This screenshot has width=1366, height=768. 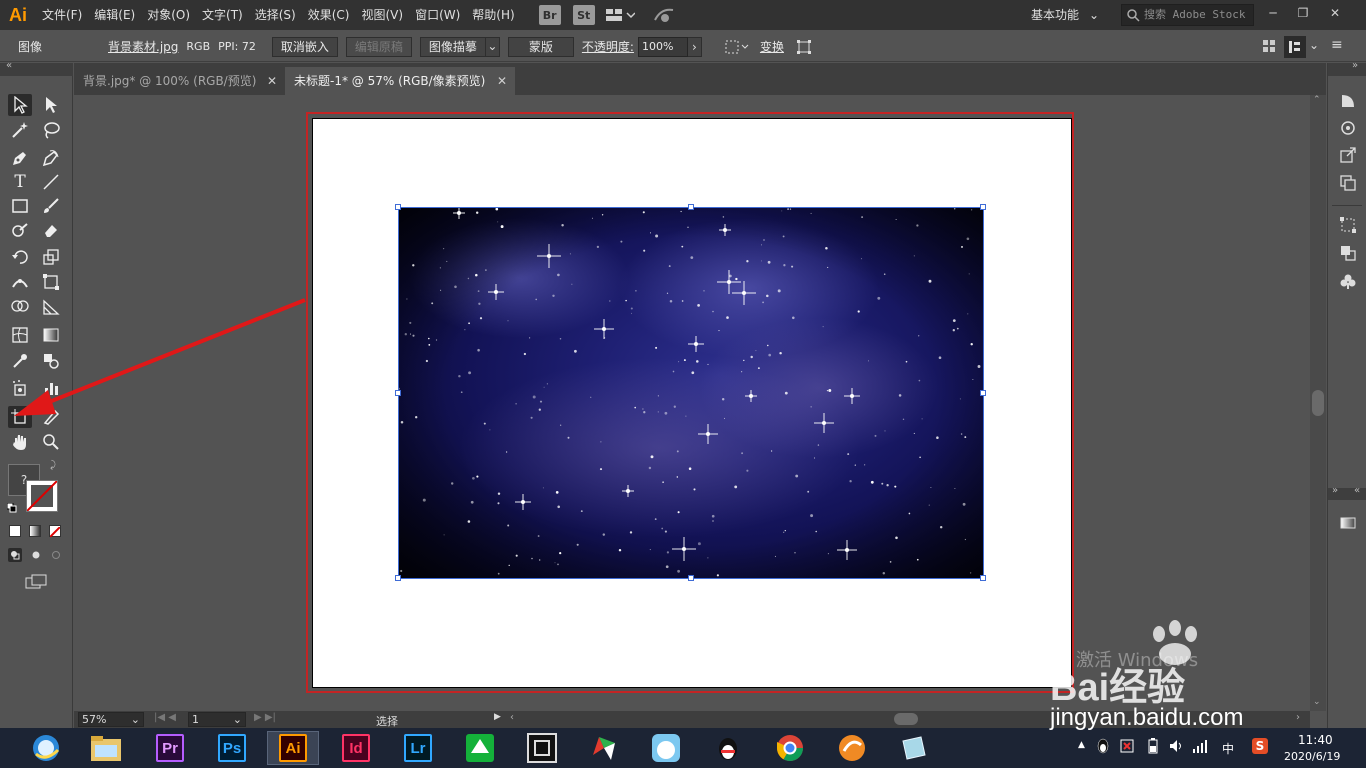 I want to click on export-icon, so click(x=1348, y=155).